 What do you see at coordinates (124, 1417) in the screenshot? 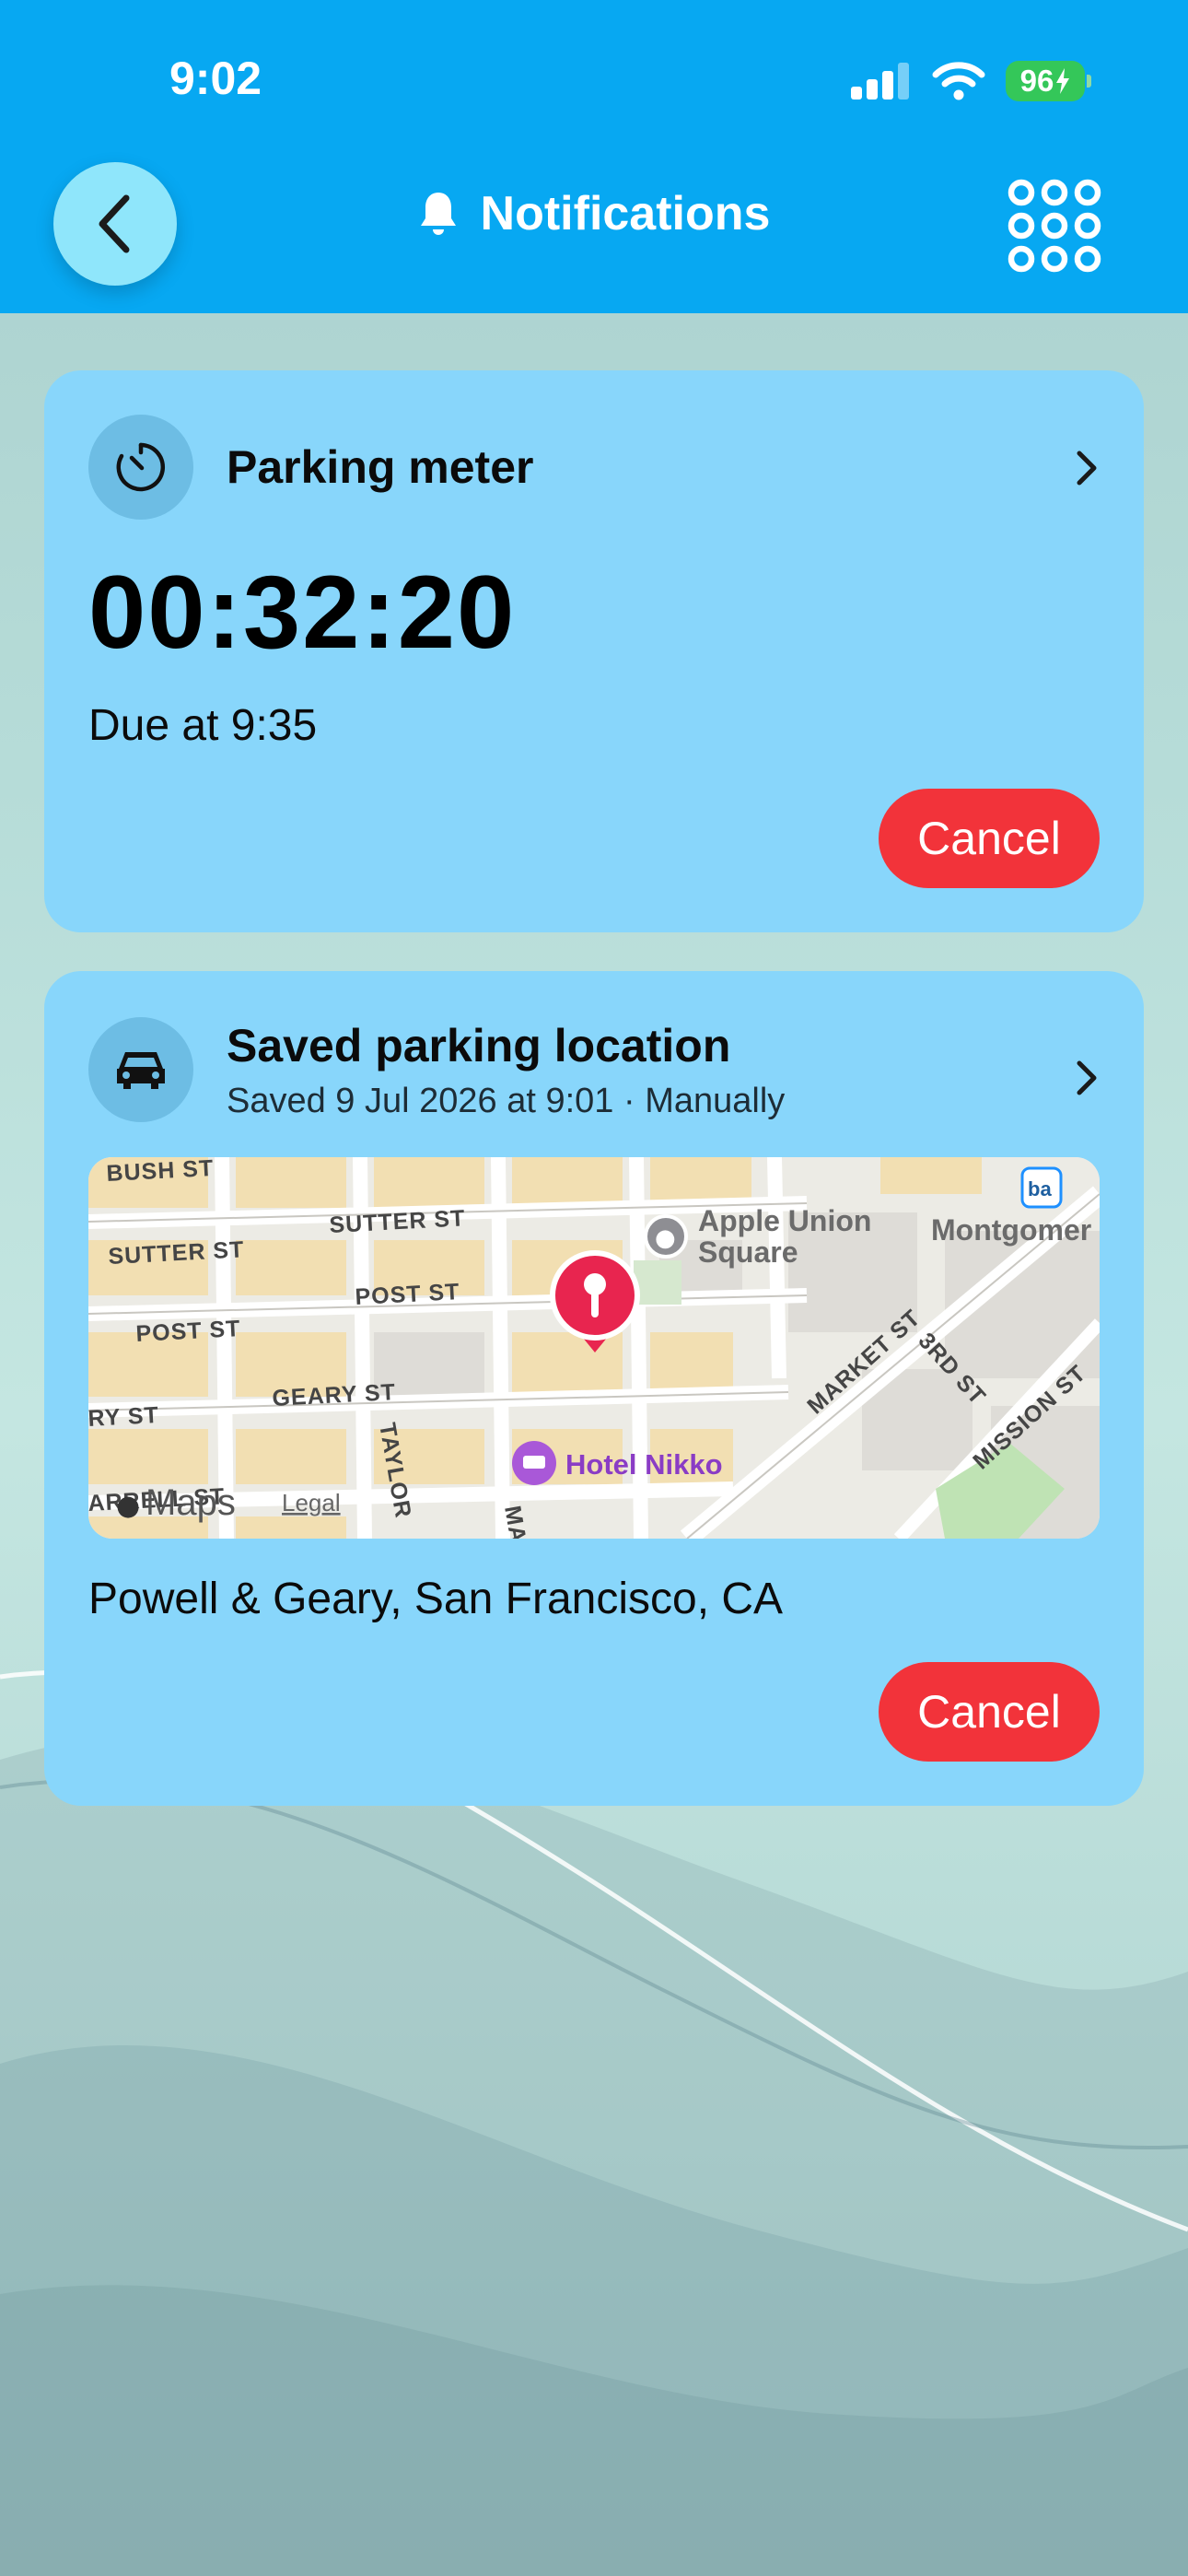
I see `street-label-geary-west: RY ST` at bounding box center [124, 1417].